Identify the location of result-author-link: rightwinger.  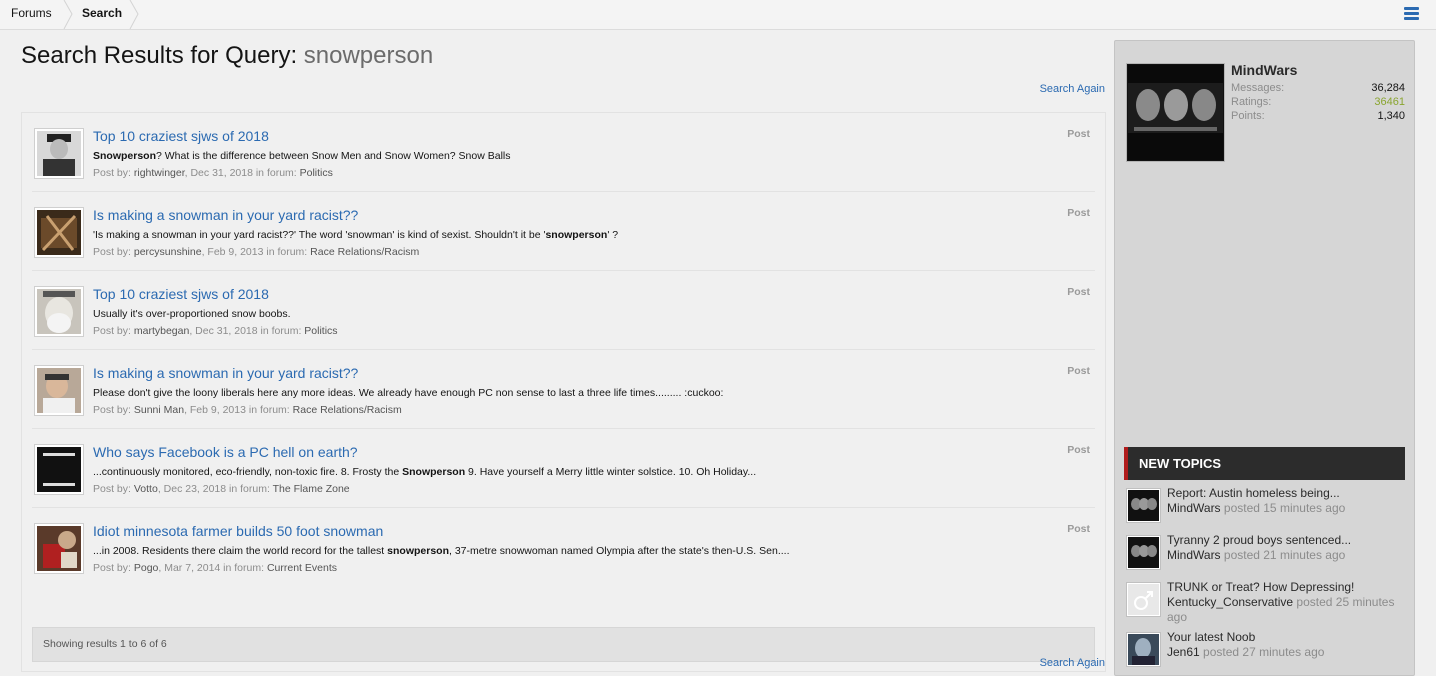
(159, 173).